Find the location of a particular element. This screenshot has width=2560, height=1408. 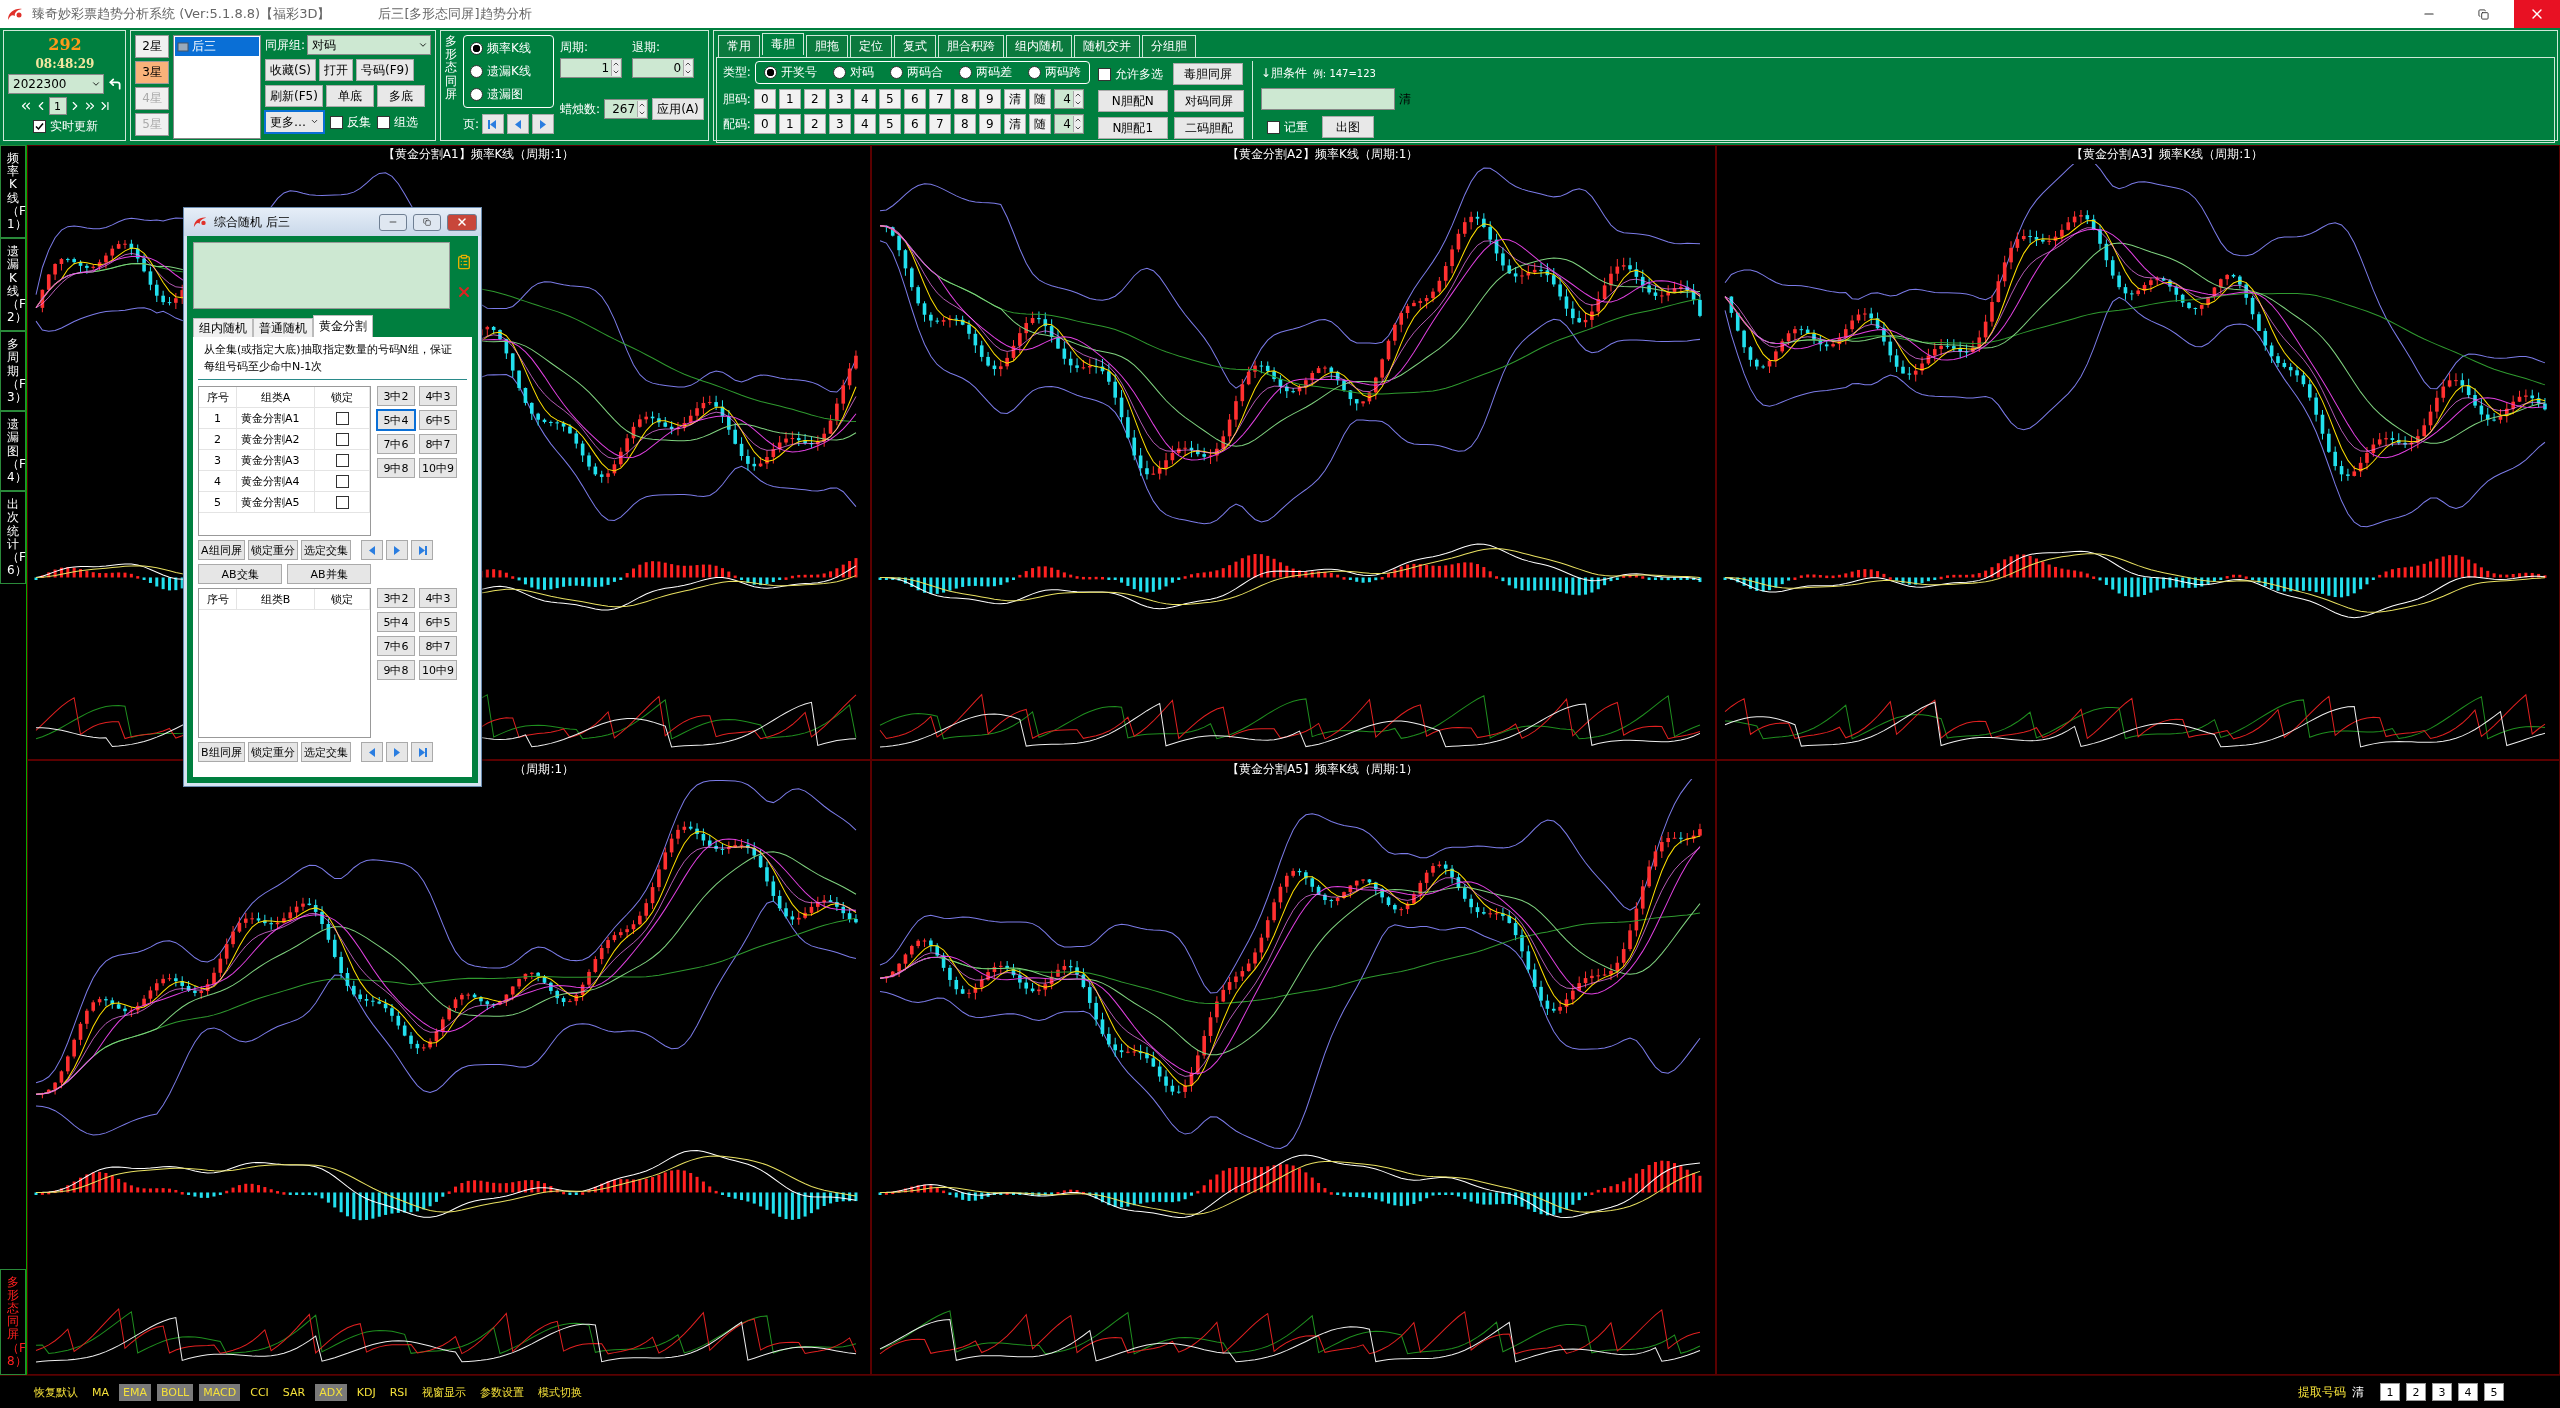

radio-button: 遗漏K线 is located at coordinates (509, 71).